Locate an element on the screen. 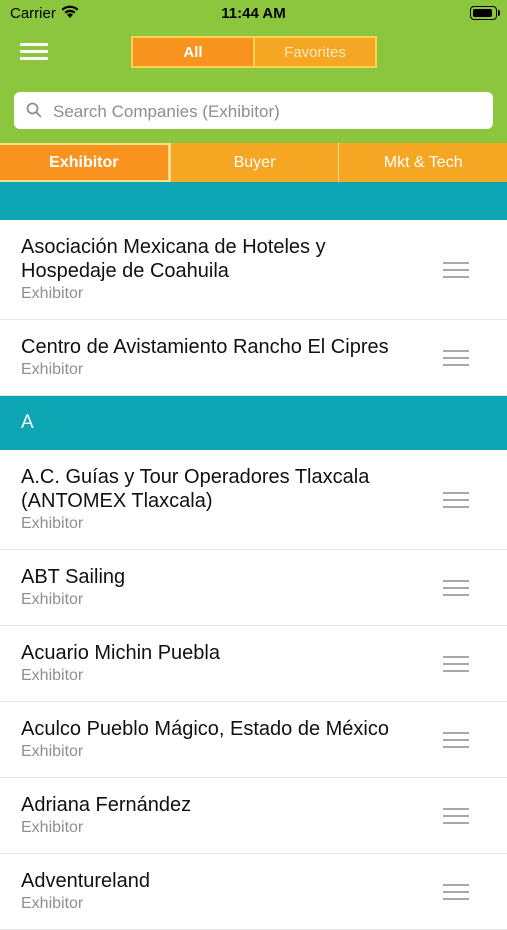  status-time: 11:44 AM is located at coordinates (253, 13).